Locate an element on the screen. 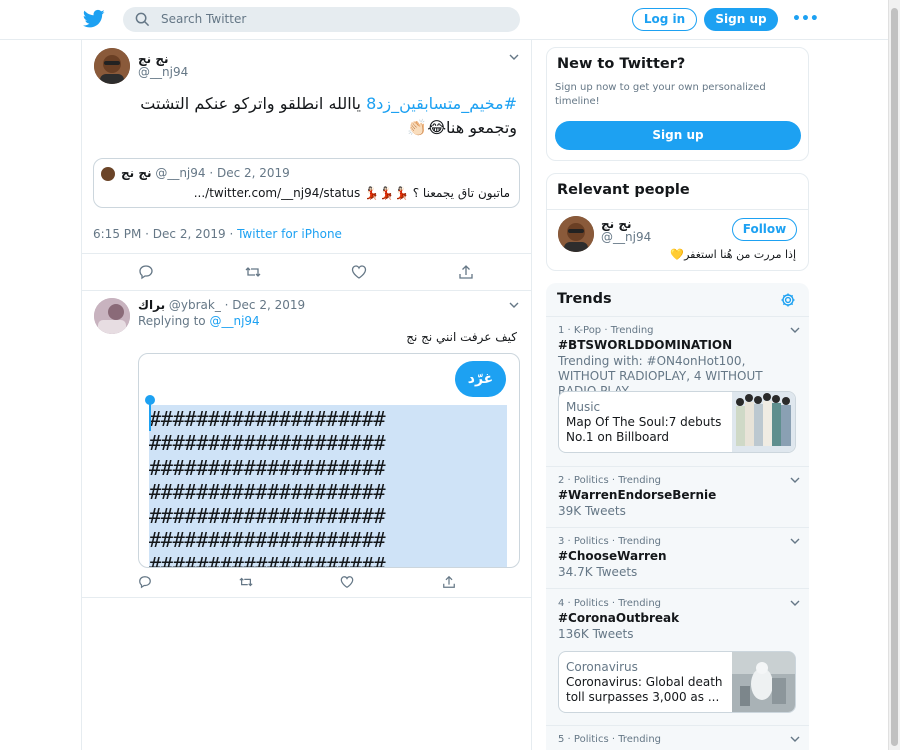  quote-author-name: نج نج is located at coordinates (136, 173).